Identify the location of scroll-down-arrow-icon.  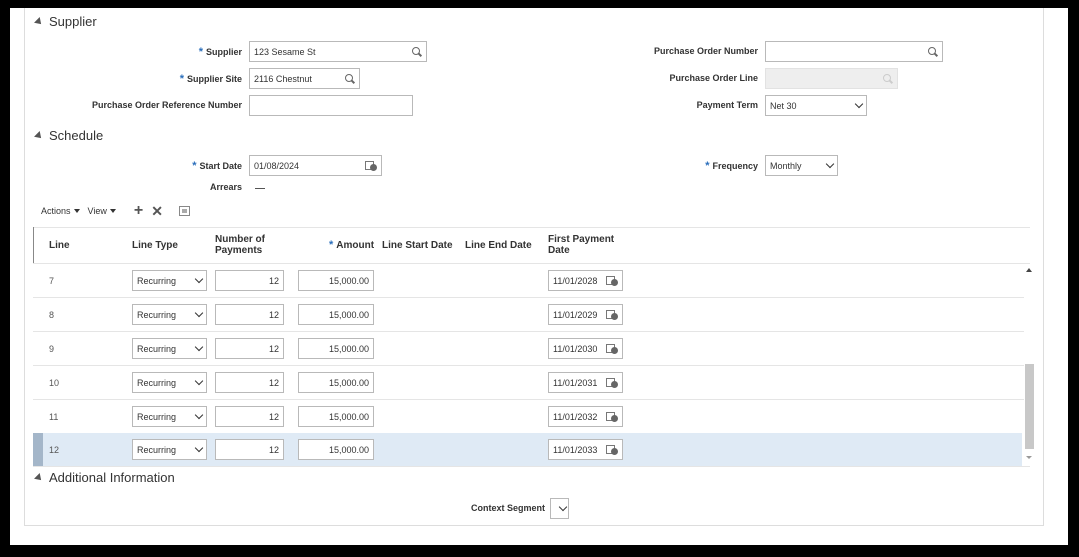
(1029, 457).